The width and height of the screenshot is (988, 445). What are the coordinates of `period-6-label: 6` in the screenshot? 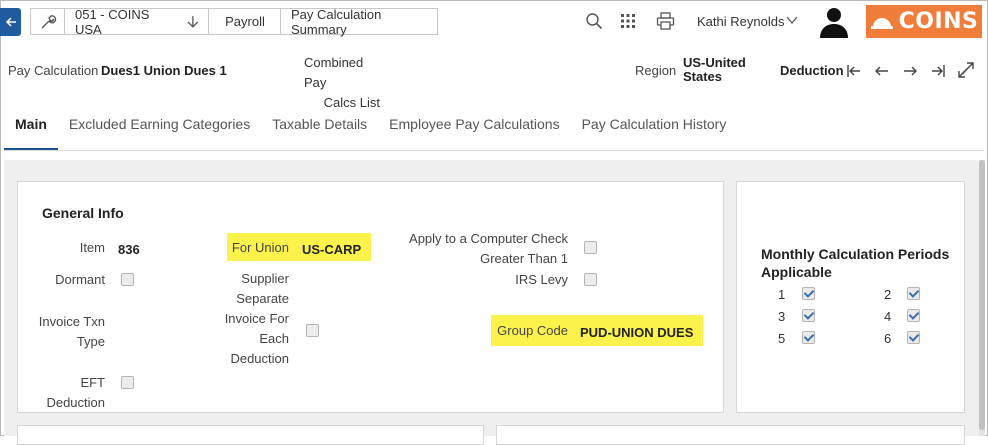 It's located at (888, 338).